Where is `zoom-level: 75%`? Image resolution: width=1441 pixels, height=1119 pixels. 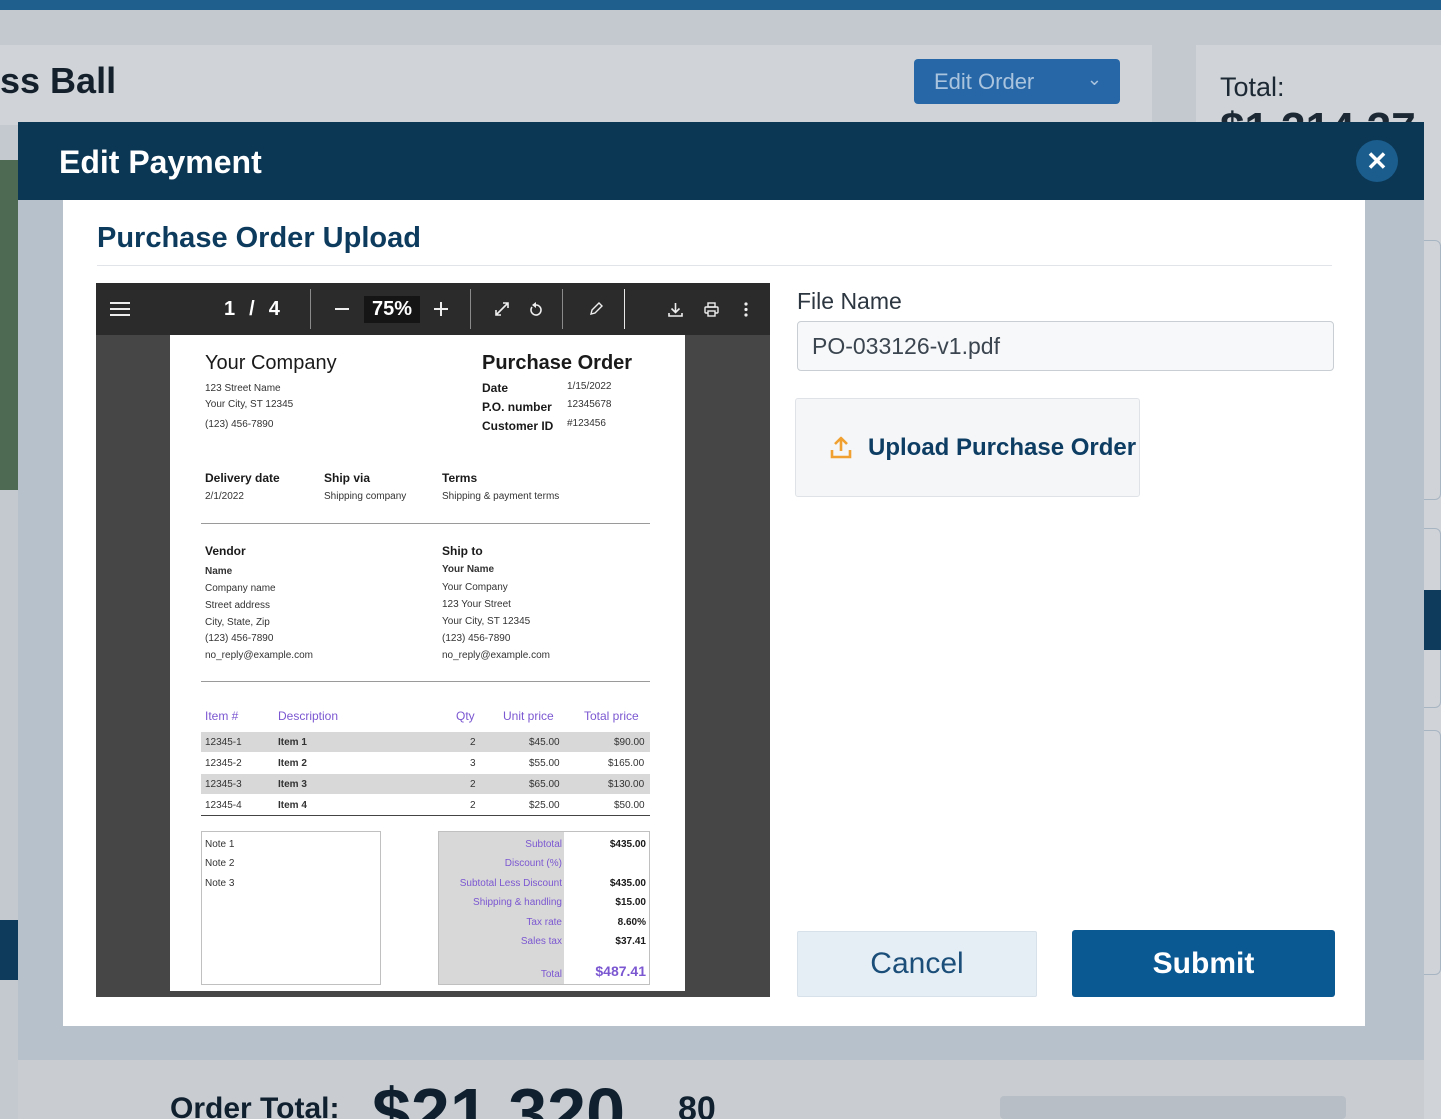 zoom-level: 75% is located at coordinates (392, 309).